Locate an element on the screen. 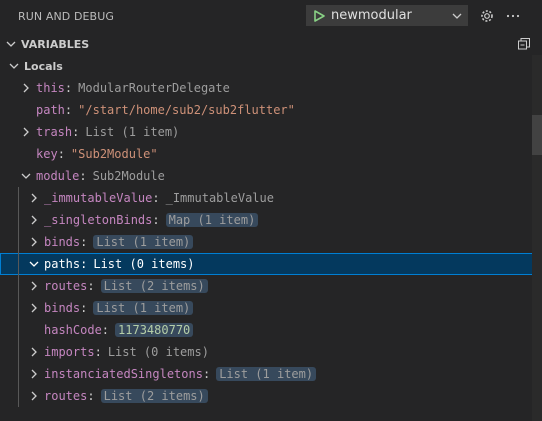  variable-value: 1173480770 is located at coordinates (154, 330).